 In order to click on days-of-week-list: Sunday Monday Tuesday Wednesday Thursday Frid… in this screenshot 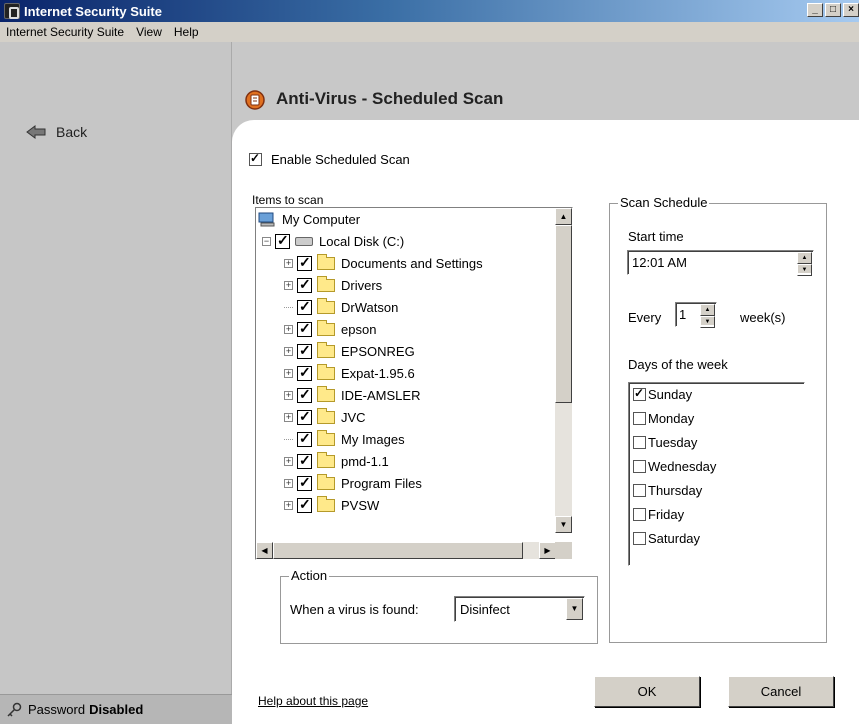, I will do `click(716, 474)`.